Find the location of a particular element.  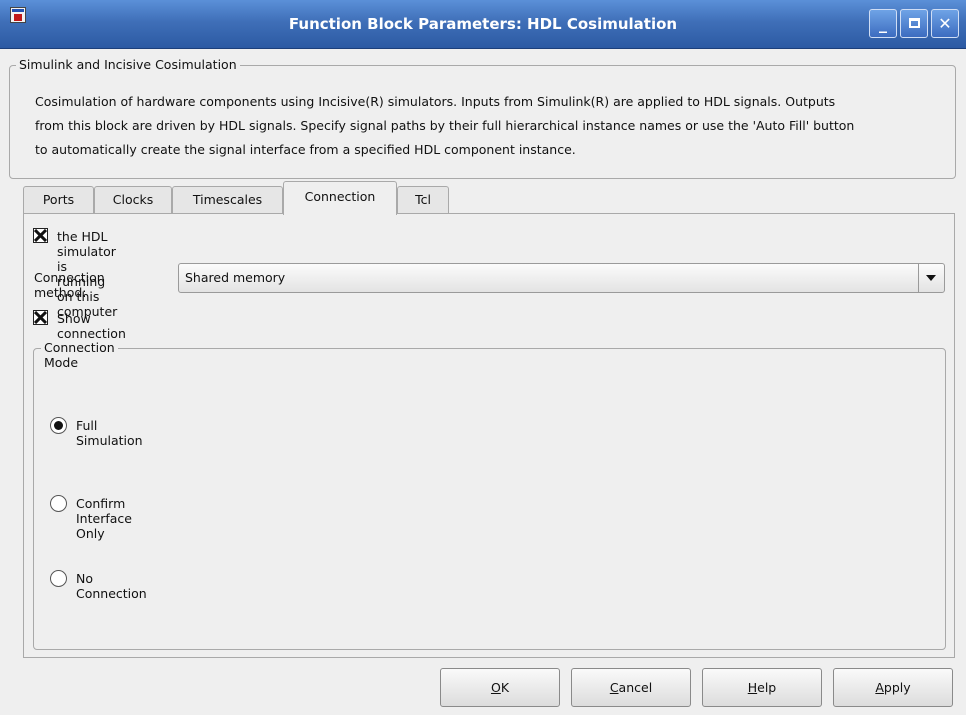

full-simulation-label: Full Simulation is located at coordinates (109, 433).